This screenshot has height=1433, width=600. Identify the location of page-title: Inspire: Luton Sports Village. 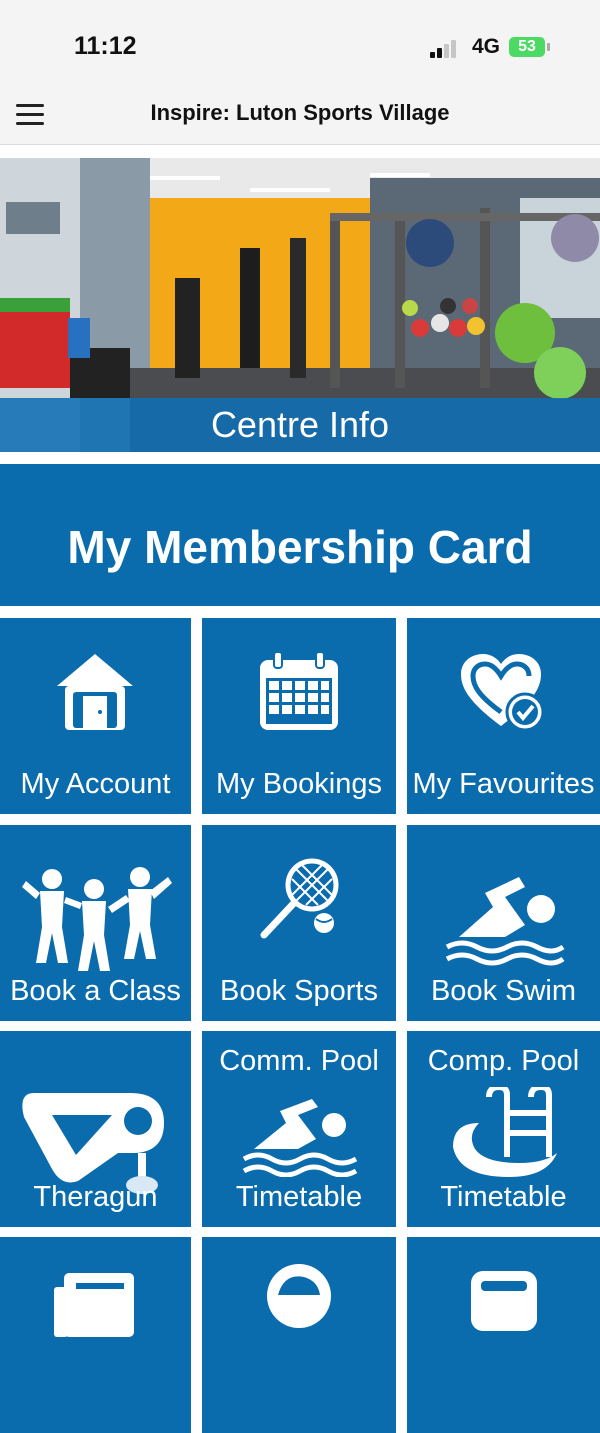
(300, 112).